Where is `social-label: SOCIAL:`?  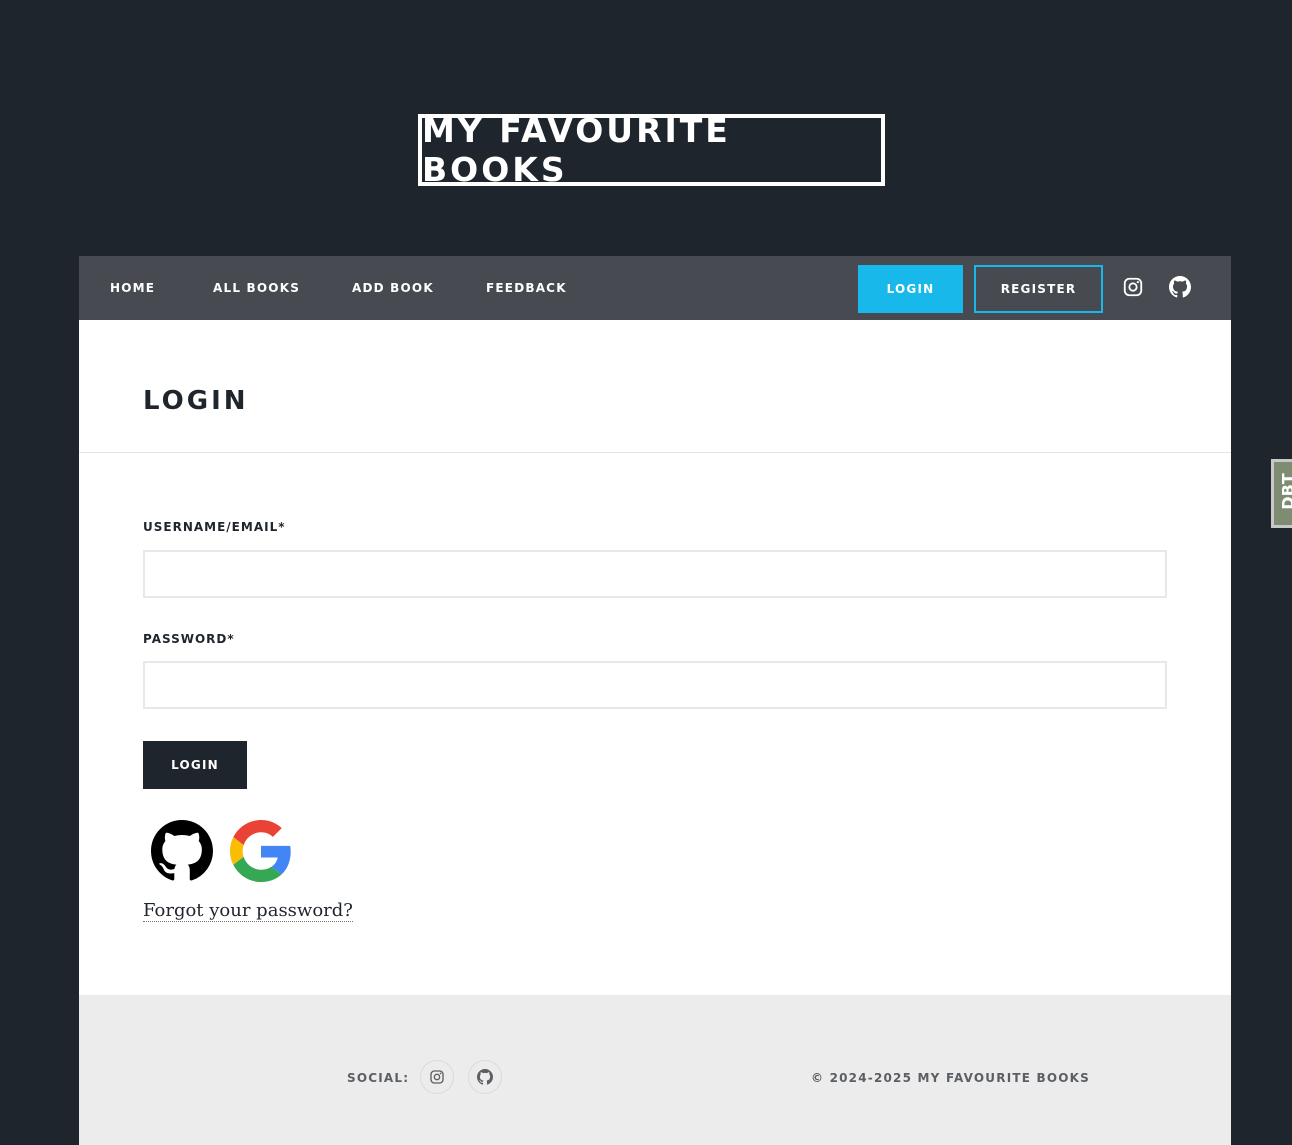 social-label: SOCIAL: is located at coordinates (378, 1078).